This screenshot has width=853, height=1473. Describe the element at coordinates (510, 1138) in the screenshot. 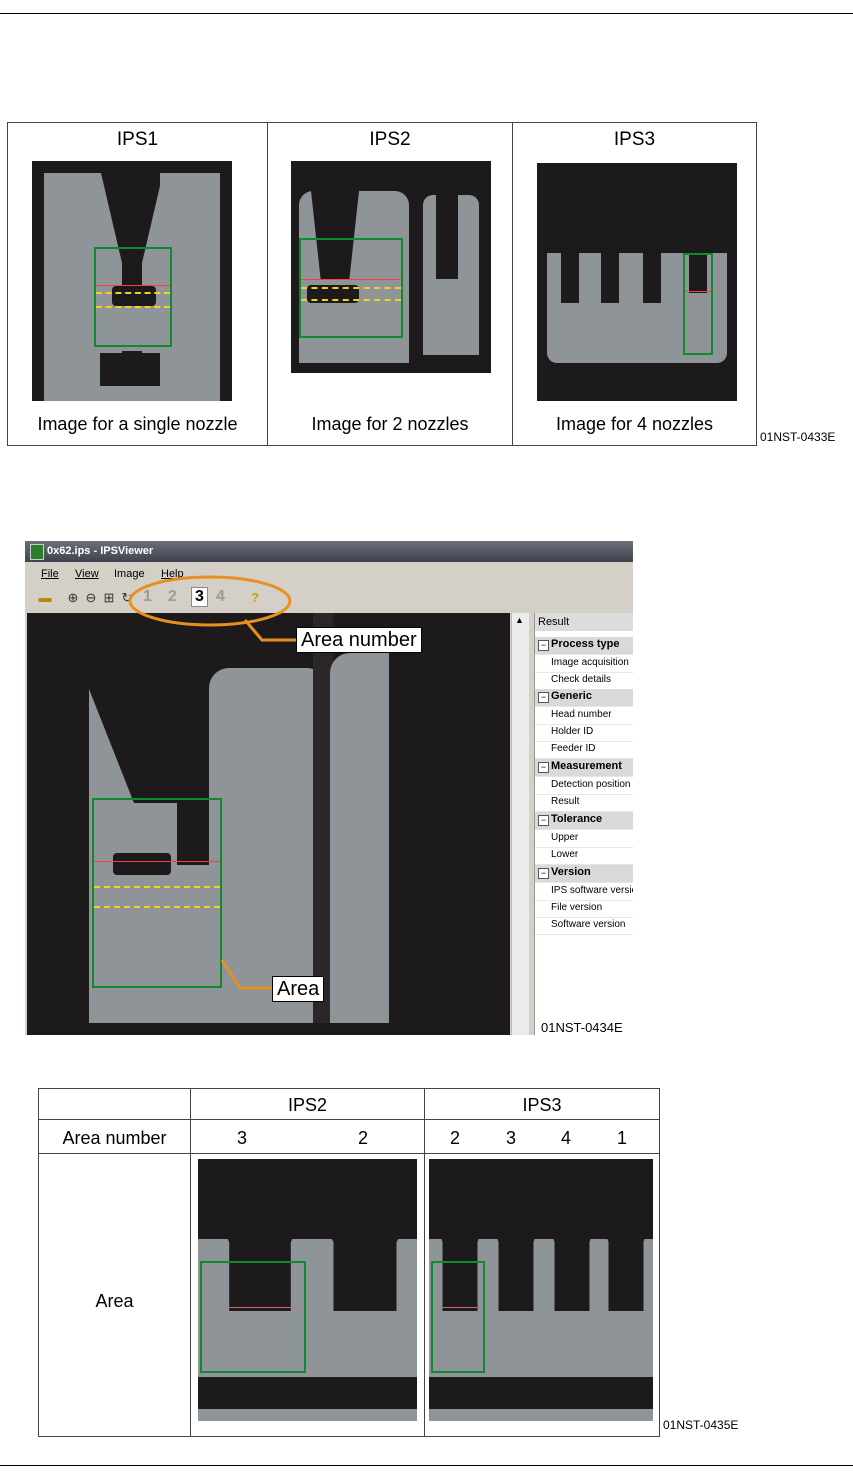

I see `ips3-area-number: 3` at that location.